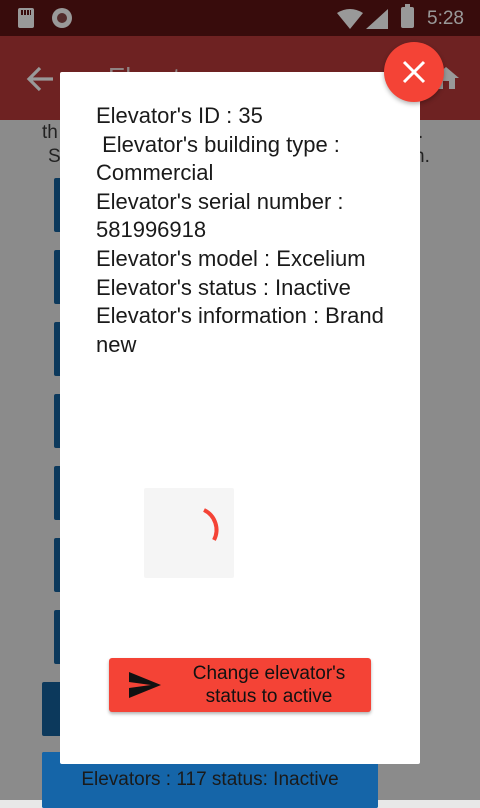 The height and width of the screenshot is (808, 480). Describe the element at coordinates (231, 258) in the screenshot. I see `elevator-model: Elevator's model : Excelium` at that location.